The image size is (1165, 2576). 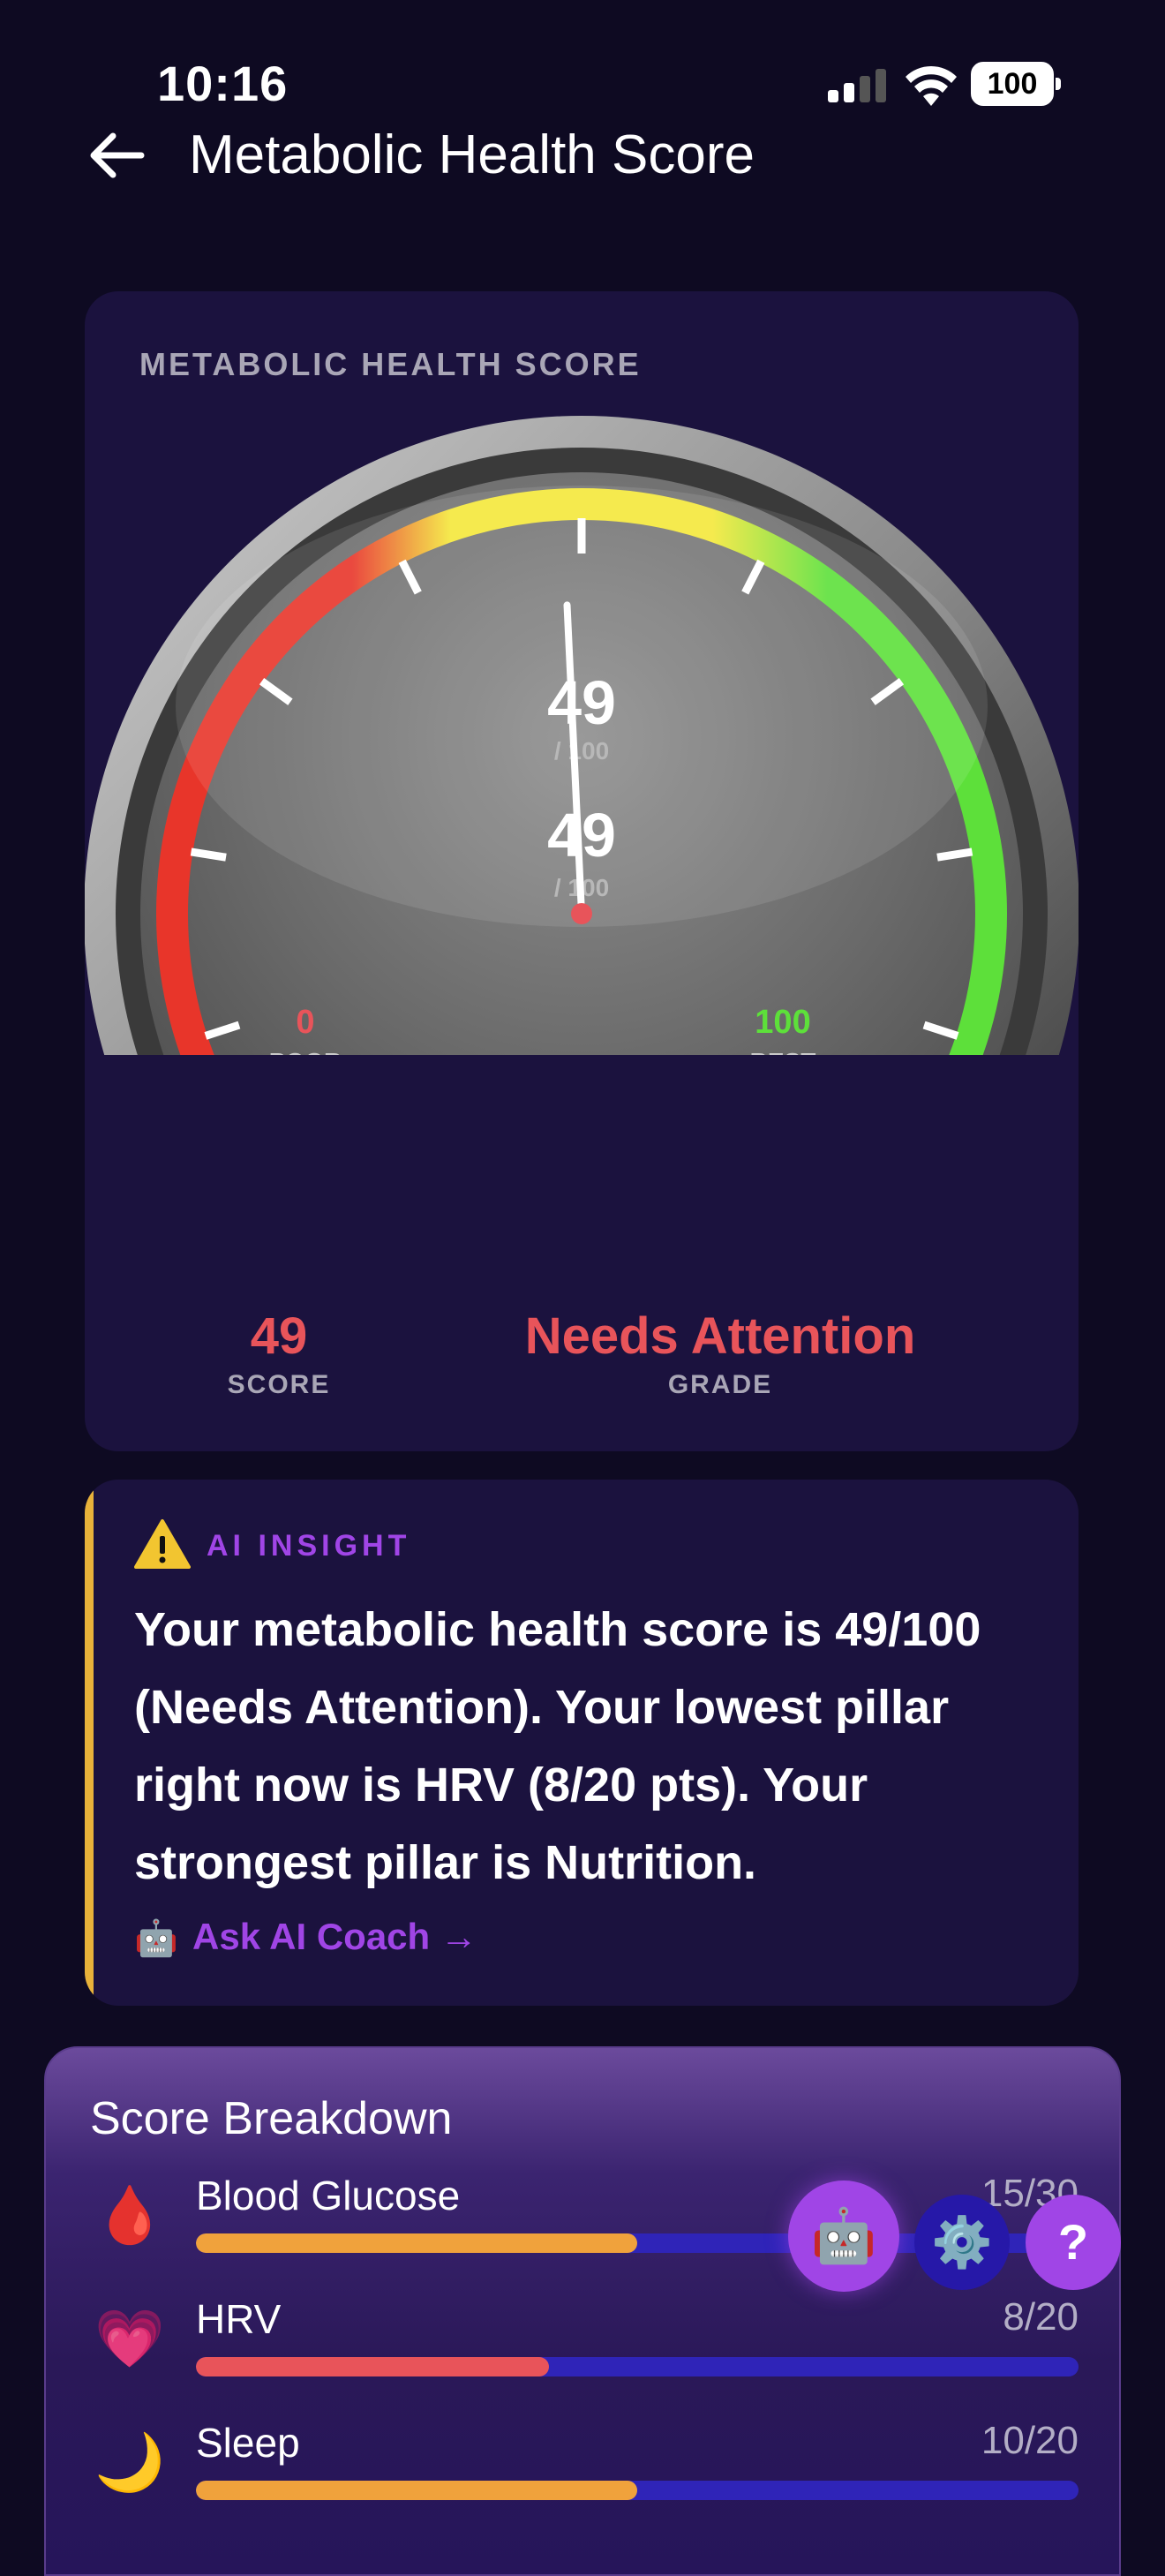 I want to click on breakdown-item-name: Blood Glucose, so click(x=328, y=2196).